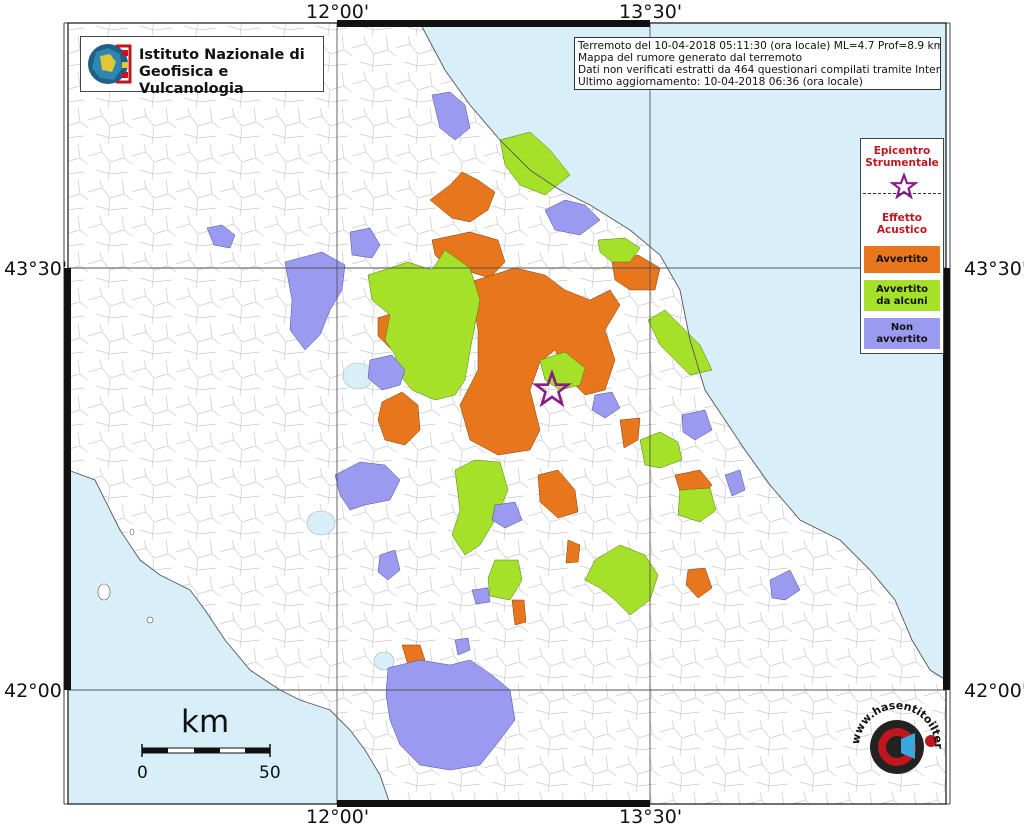 The width and height of the screenshot is (1024, 830). What do you see at coordinates (895, 734) in the screenshot?
I see `hasentito-logo-icon: www.hasentitoilterremoto.it` at bounding box center [895, 734].